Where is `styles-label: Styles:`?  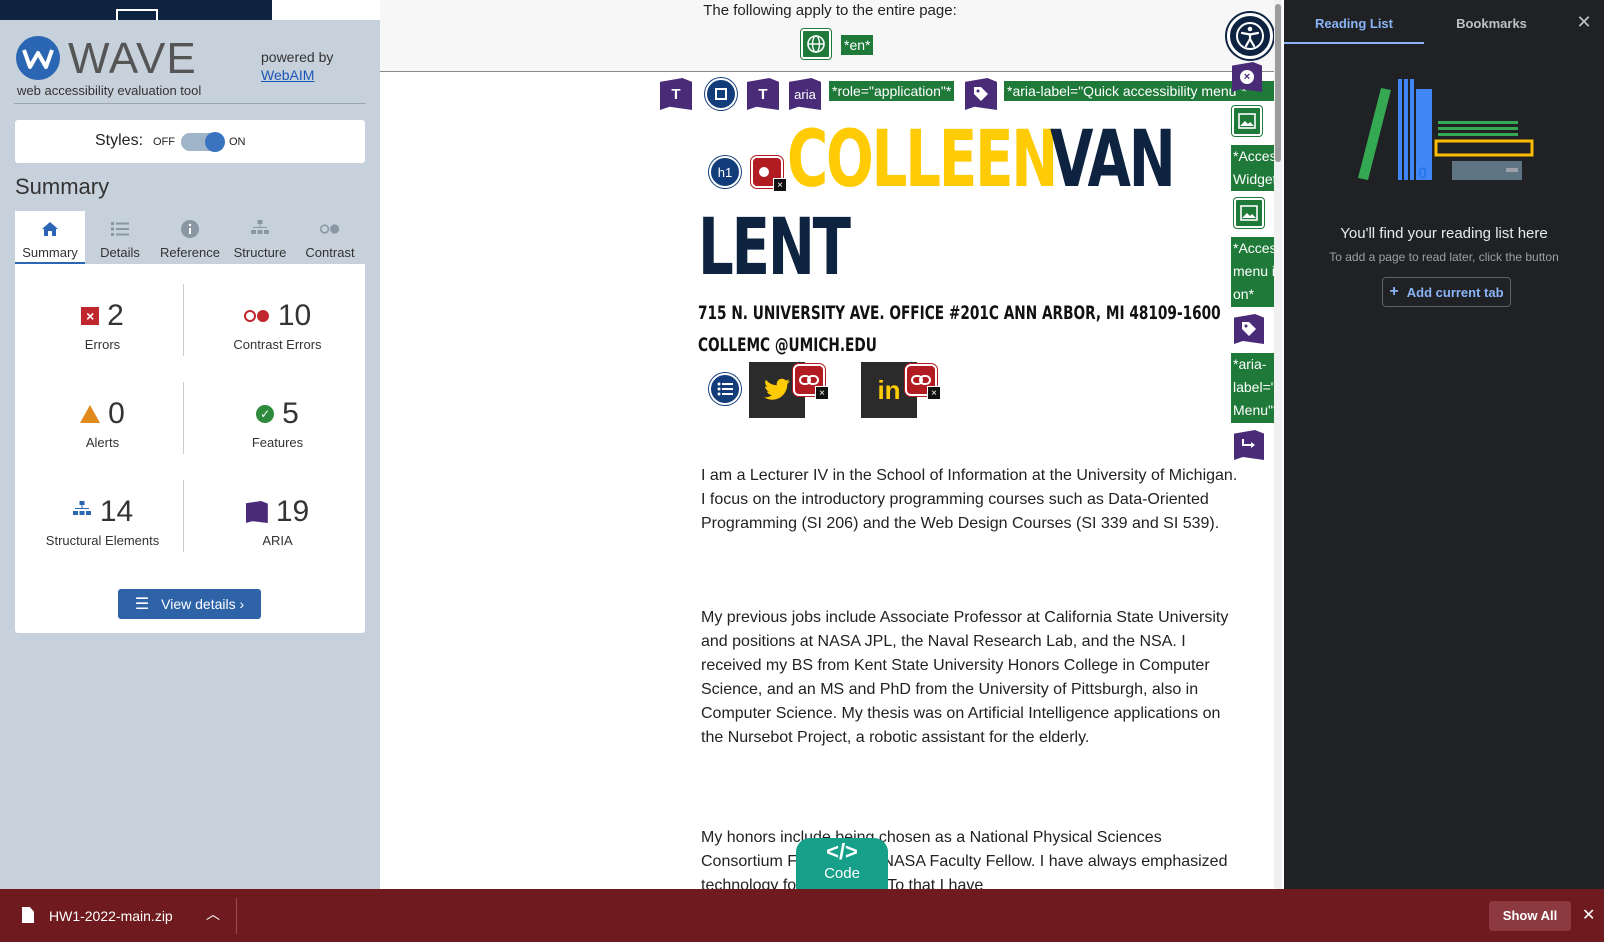
styles-label: Styles: is located at coordinates (119, 140).